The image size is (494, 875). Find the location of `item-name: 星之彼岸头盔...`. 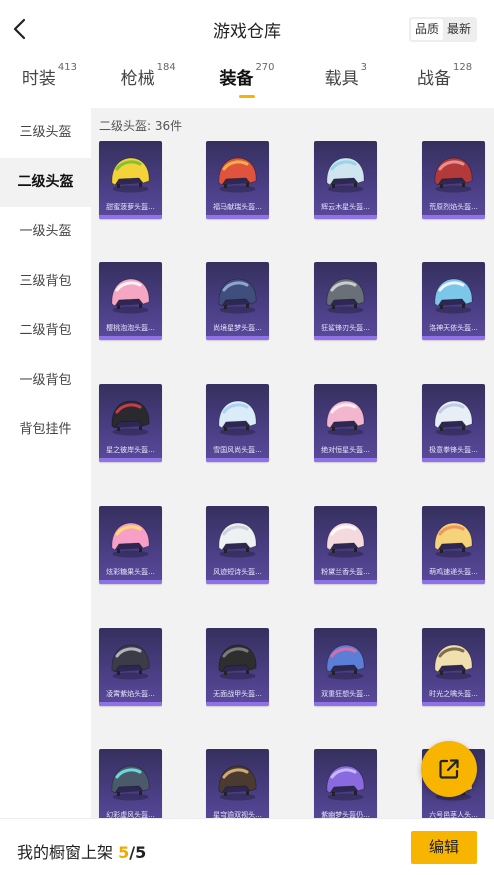

item-name: 星之彼岸头盔... is located at coordinates (130, 450).